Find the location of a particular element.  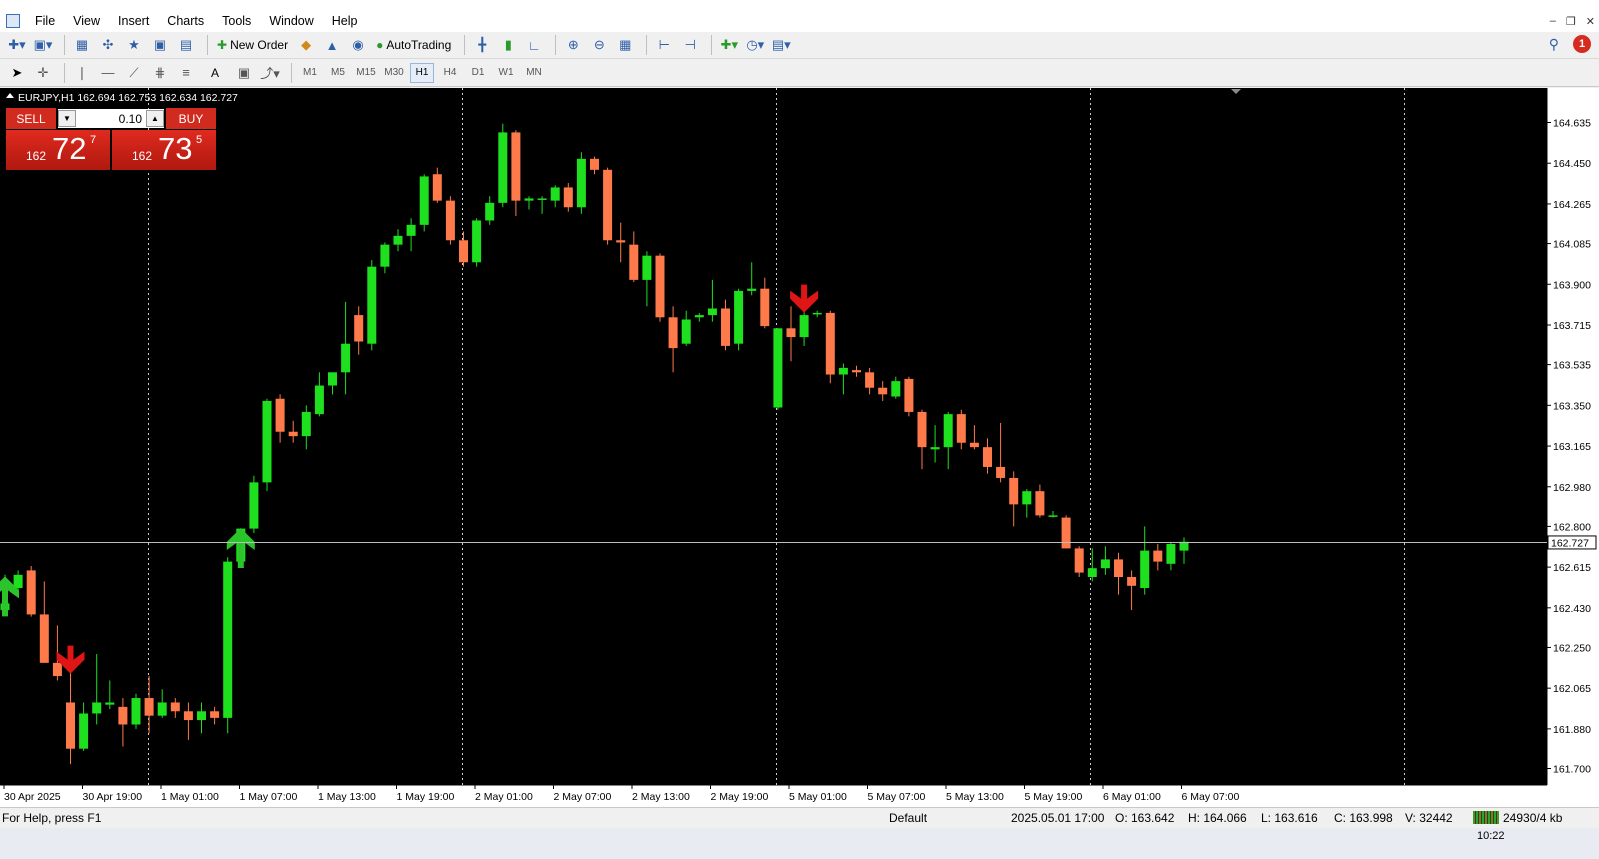

trendline-icon: ⟋ is located at coordinates (134, 73).